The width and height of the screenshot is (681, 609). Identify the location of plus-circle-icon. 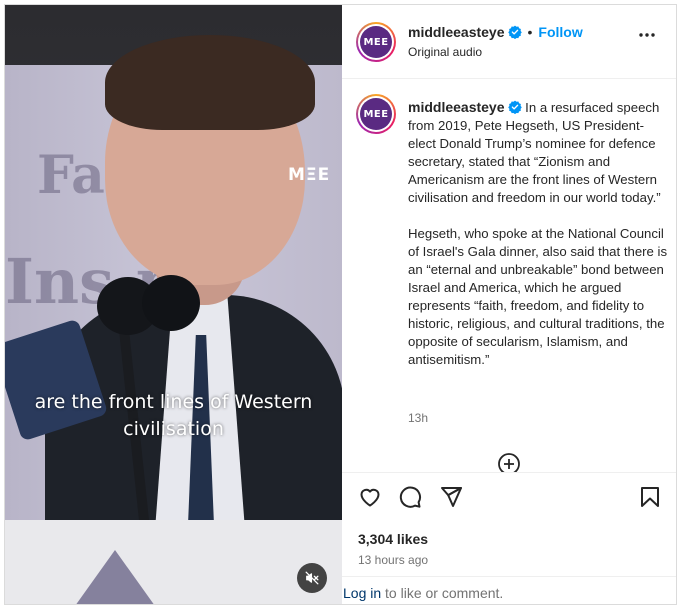
(509, 462).